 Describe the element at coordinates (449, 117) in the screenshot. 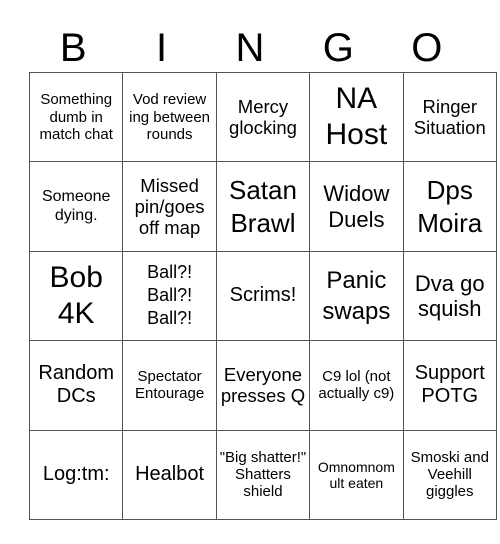

I see `bingo-cell: Ringer Situation` at that location.